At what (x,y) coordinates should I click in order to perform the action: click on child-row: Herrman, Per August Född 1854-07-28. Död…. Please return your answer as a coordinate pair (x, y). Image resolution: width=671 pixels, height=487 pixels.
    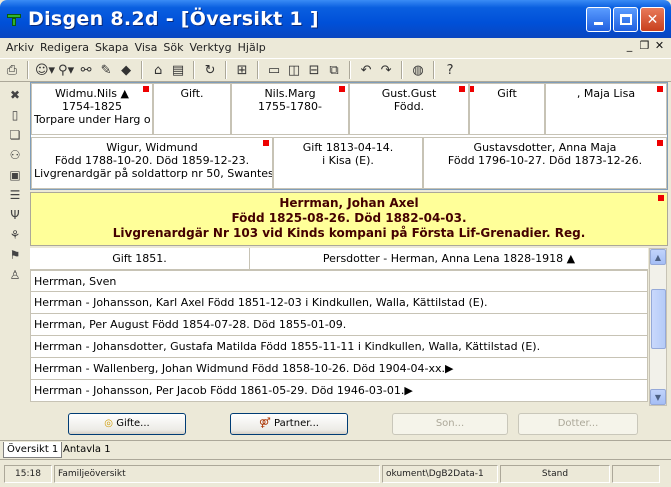
    Looking at the image, I should click on (339, 325).